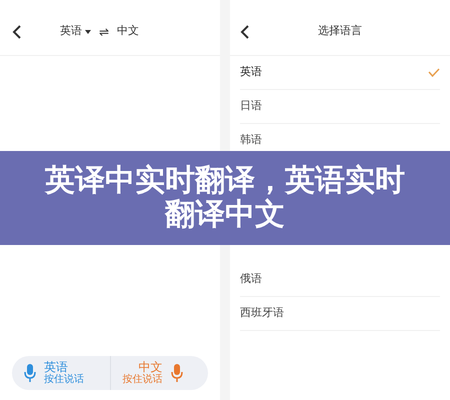 The height and width of the screenshot is (400, 450). Describe the element at coordinates (251, 72) in the screenshot. I see `language-option: 英语` at that location.